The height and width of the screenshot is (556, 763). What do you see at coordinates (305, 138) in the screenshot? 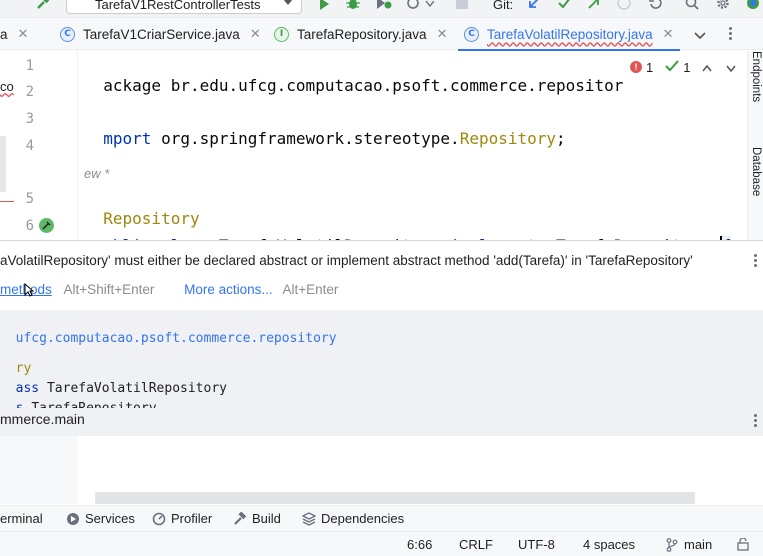
I see `import-path: org.springframework.stereotype.` at bounding box center [305, 138].